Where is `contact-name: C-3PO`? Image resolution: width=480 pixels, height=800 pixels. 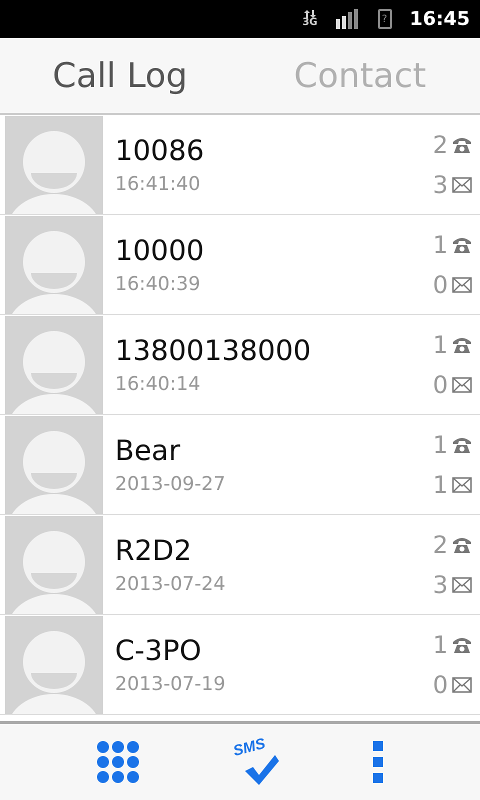
contact-name: C-3PO is located at coordinates (158, 650).